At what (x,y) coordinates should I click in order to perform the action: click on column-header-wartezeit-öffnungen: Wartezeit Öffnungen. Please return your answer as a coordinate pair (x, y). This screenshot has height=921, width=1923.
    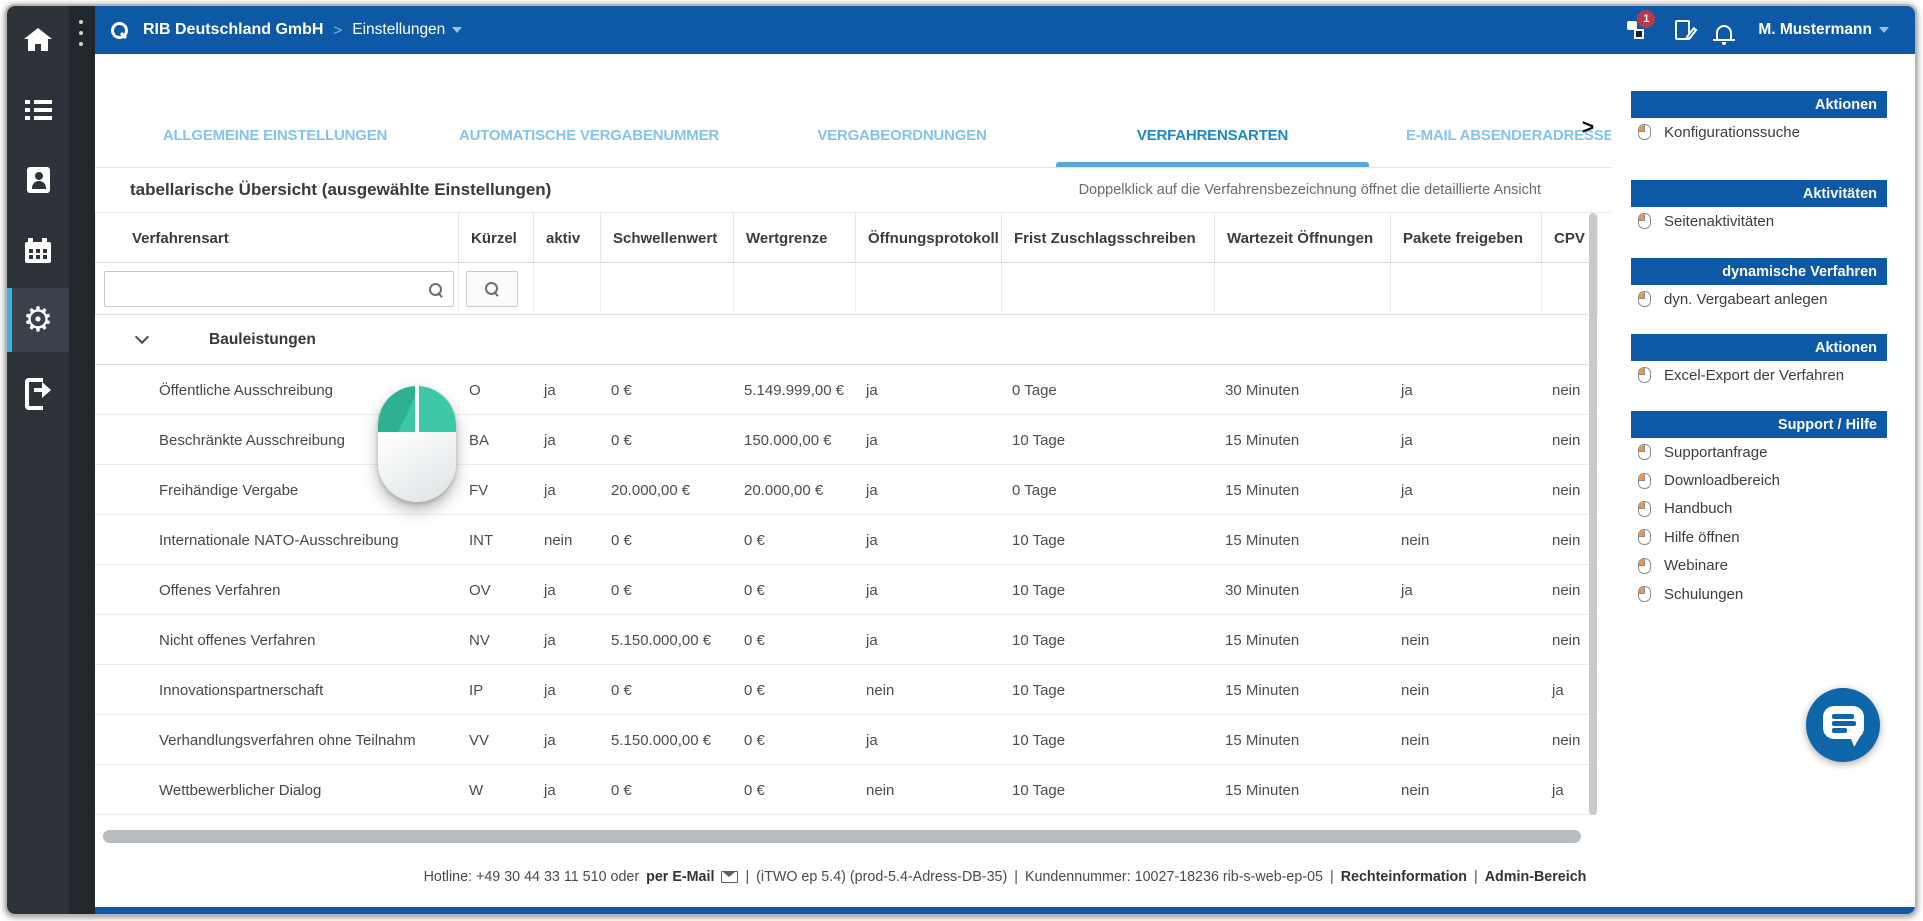
    Looking at the image, I should click on (1302, 238).